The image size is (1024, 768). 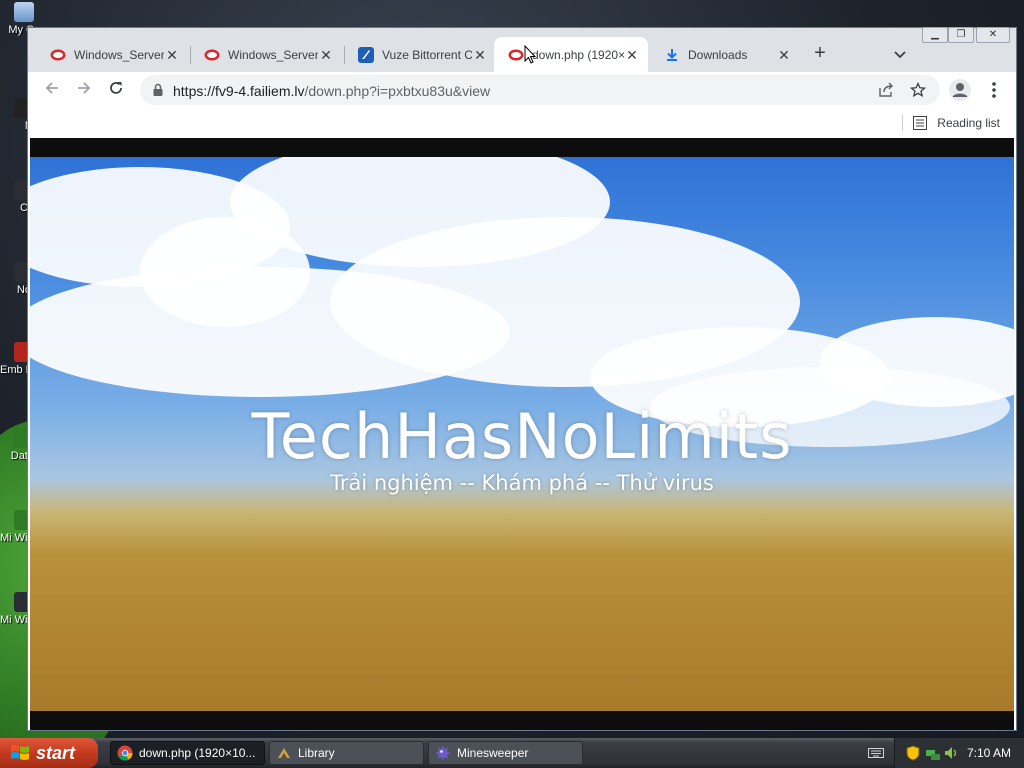 I want to click on page-title: TechHasNoLimits, so click(x=522, y=436).